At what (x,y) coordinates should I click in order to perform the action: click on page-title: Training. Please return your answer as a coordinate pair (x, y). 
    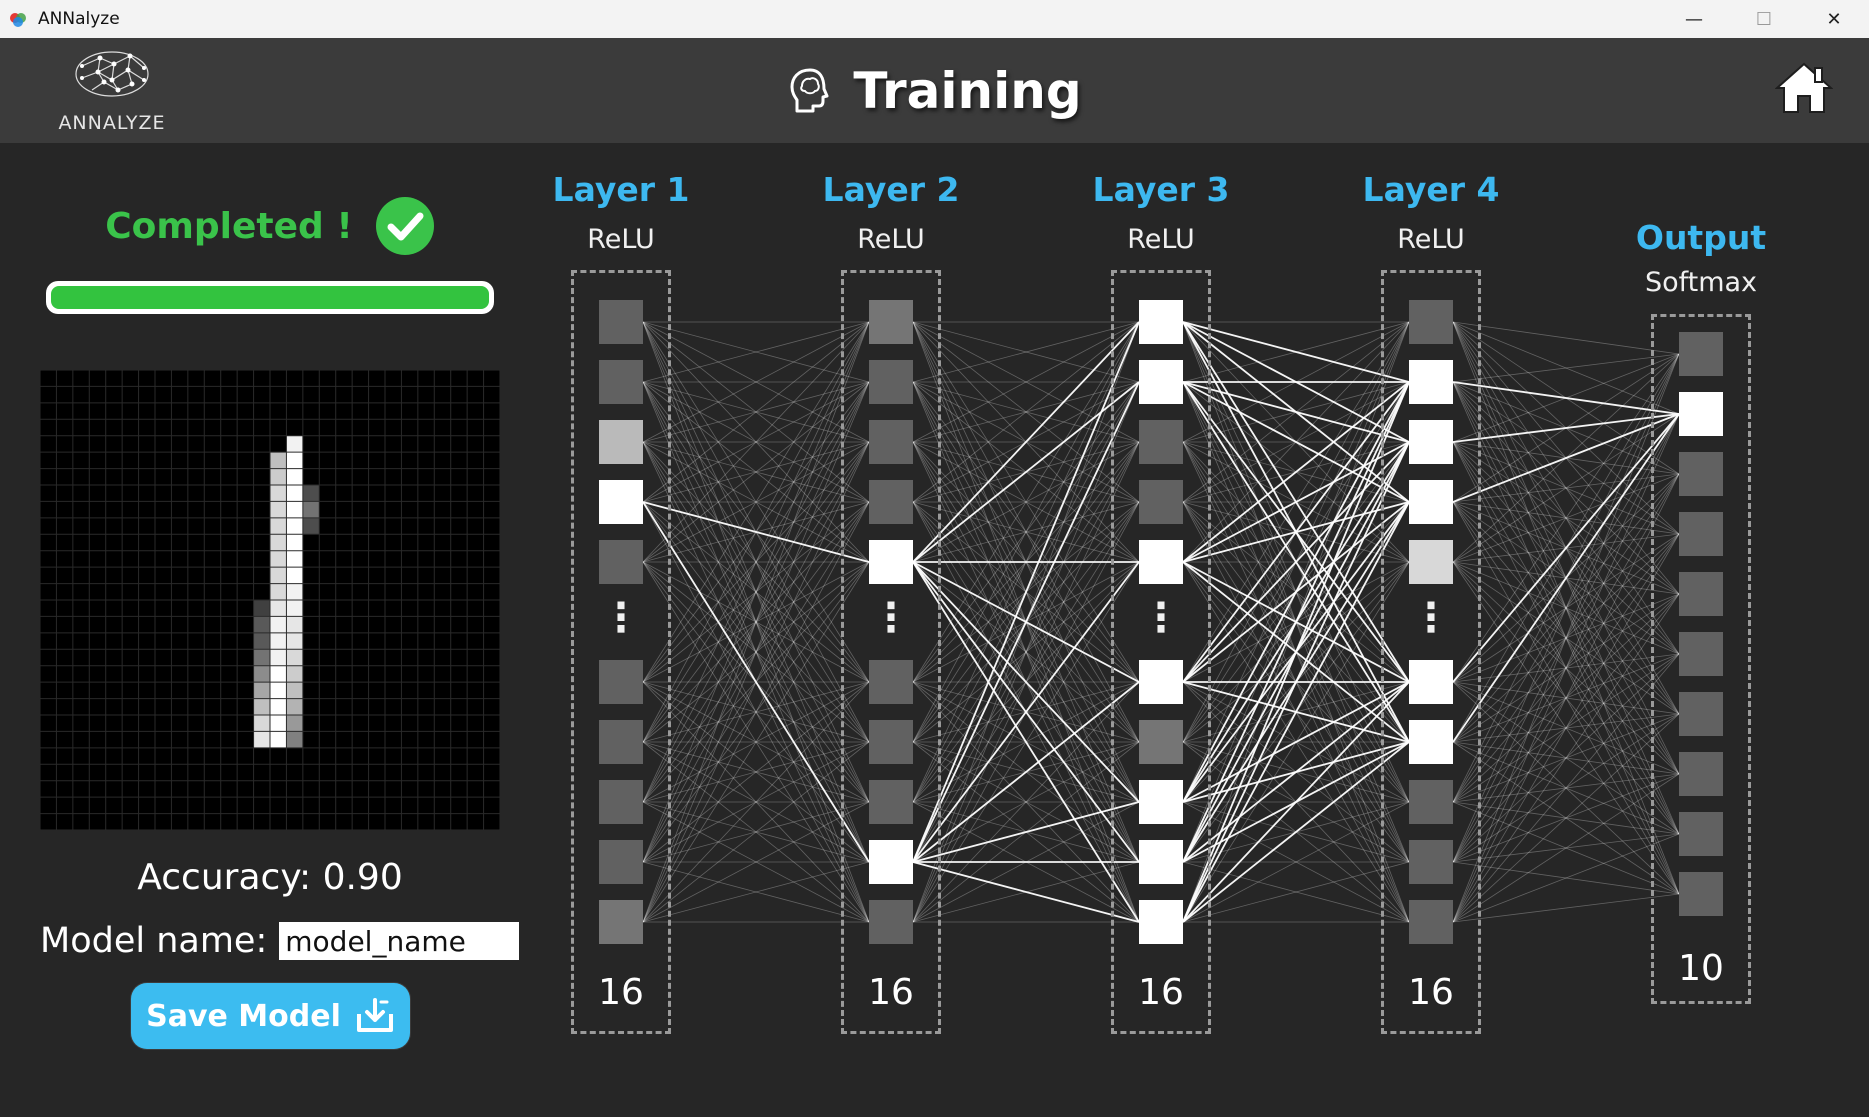
    Looking at the image, I should click on (967, 90).